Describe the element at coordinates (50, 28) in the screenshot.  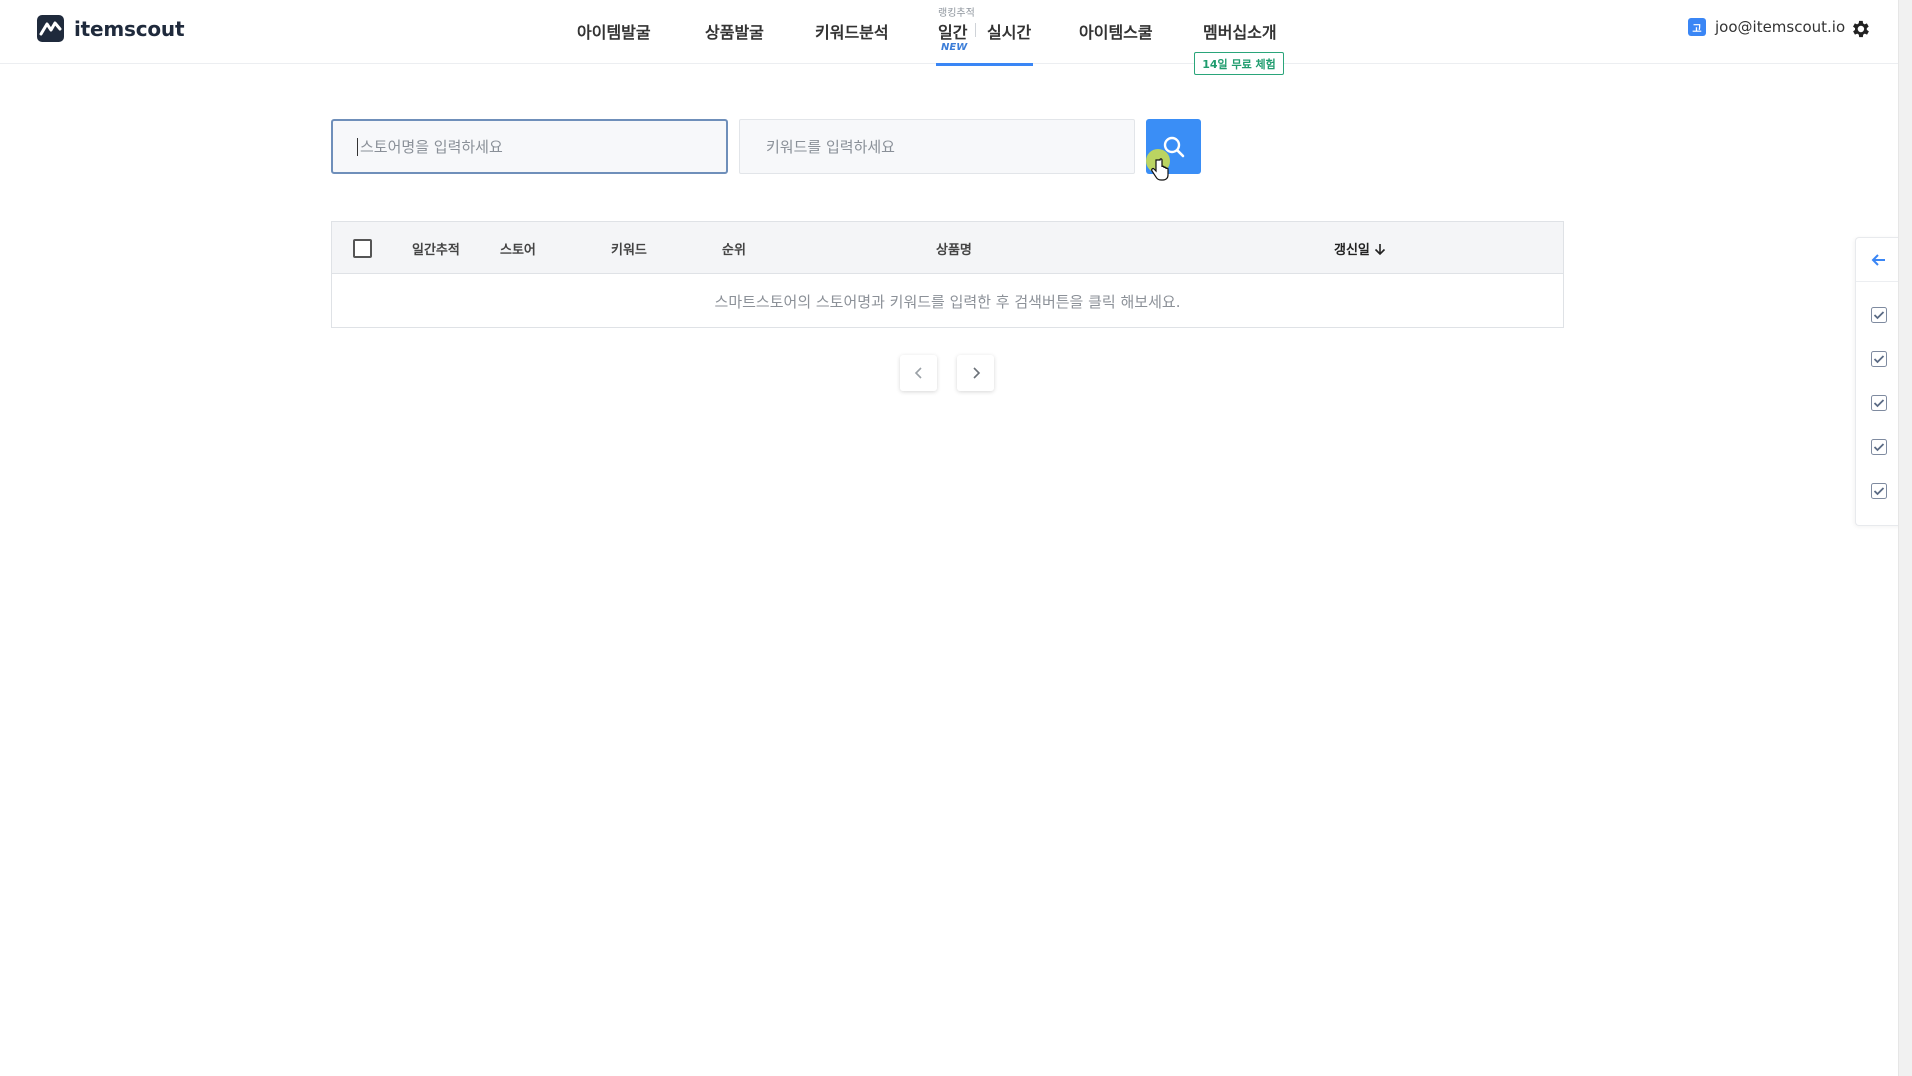
I see `itemscout-logo-icon` at that location.